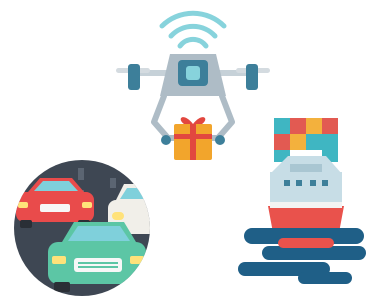  Describe the element at coordinates (193, 29) in the screenshot. I see `wifi-signal-icon` at that location.